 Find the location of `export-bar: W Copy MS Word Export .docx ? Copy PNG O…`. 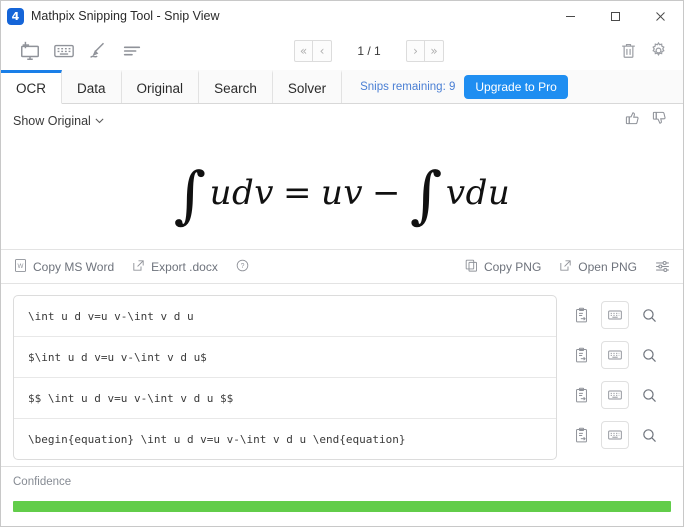

export-bar: W Copy MS Word Export .docx ? Copy PNG O… is located at coordinates (342, 267).